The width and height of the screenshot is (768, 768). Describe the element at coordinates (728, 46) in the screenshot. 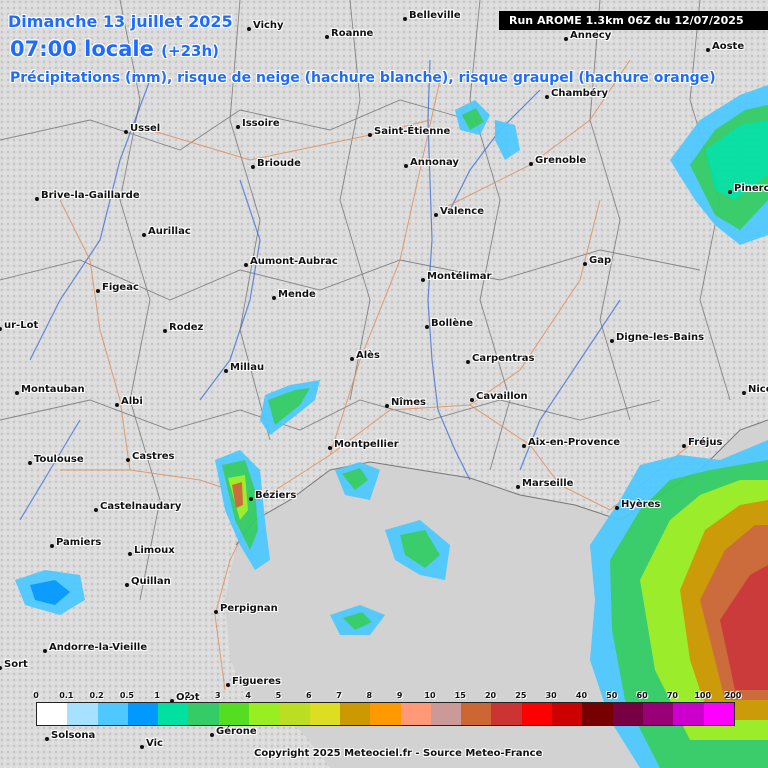

I see `city-label: Aoste` at that location.